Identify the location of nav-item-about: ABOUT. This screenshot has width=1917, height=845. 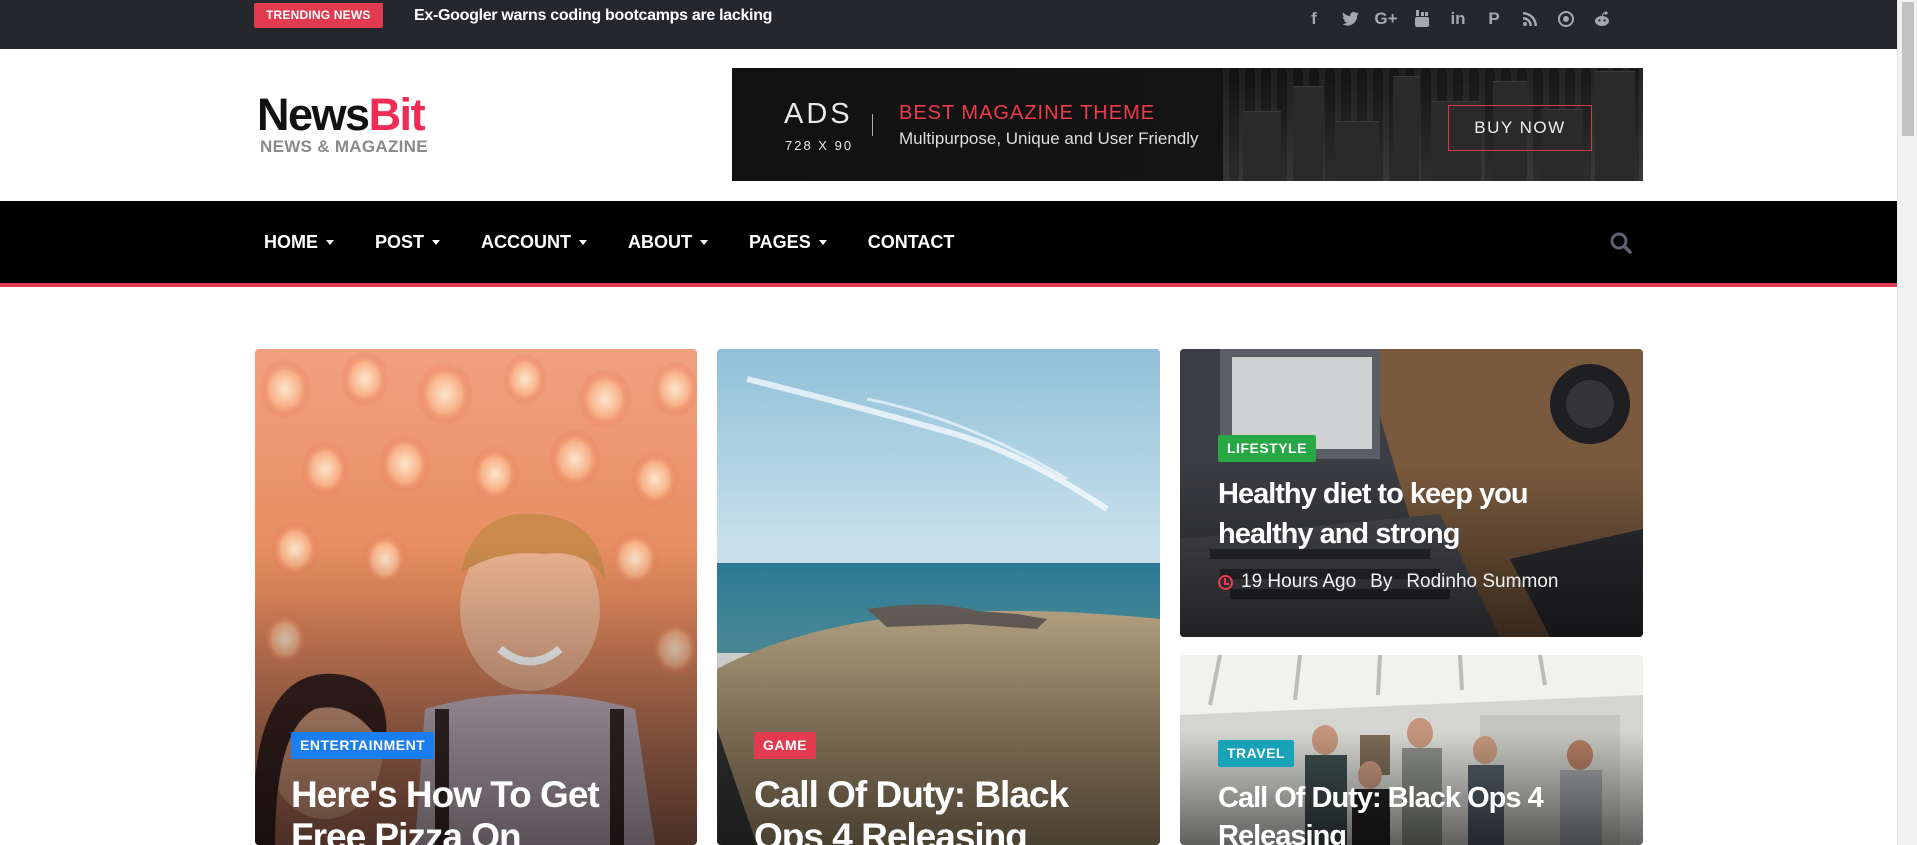
(668, 242).